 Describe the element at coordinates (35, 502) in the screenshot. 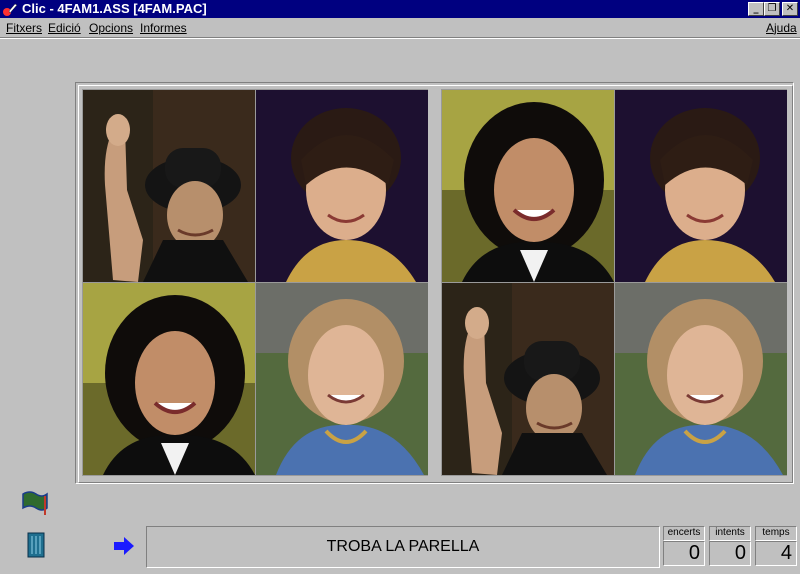

I see `flag-icon` at that location.